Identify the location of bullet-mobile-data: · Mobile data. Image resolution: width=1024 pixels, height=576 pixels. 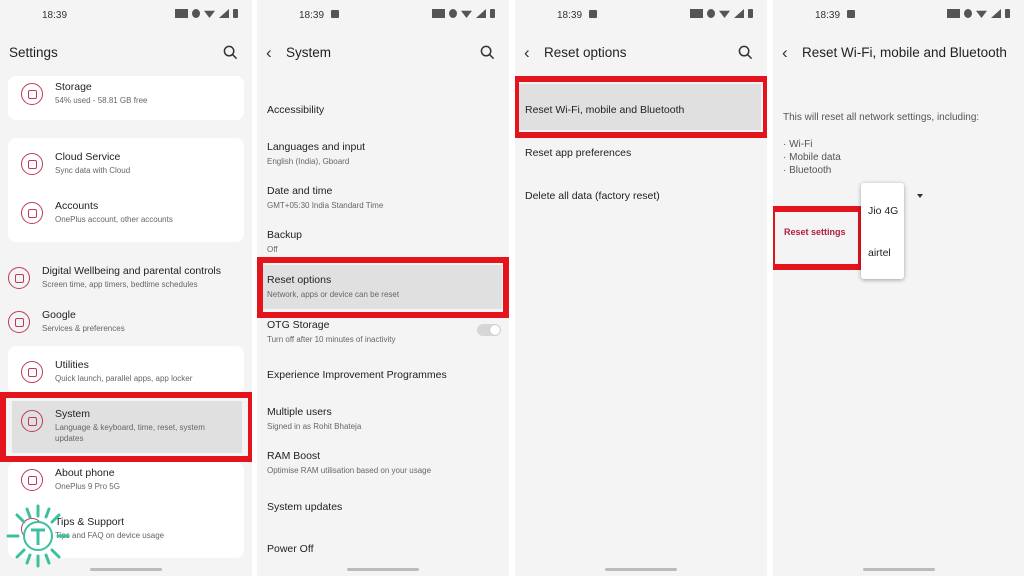
(812, 157).